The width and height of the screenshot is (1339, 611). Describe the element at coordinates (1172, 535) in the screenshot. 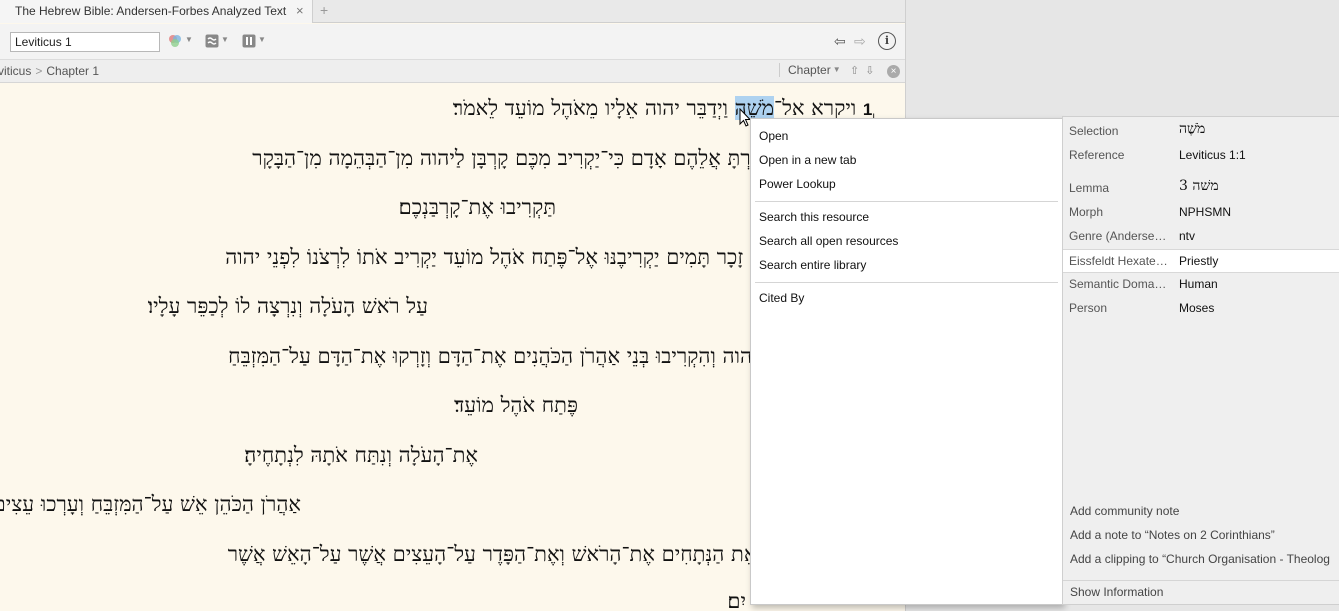

I see `add-note-link: Add a note to “Notes on 2 Corinthians”` at that location.